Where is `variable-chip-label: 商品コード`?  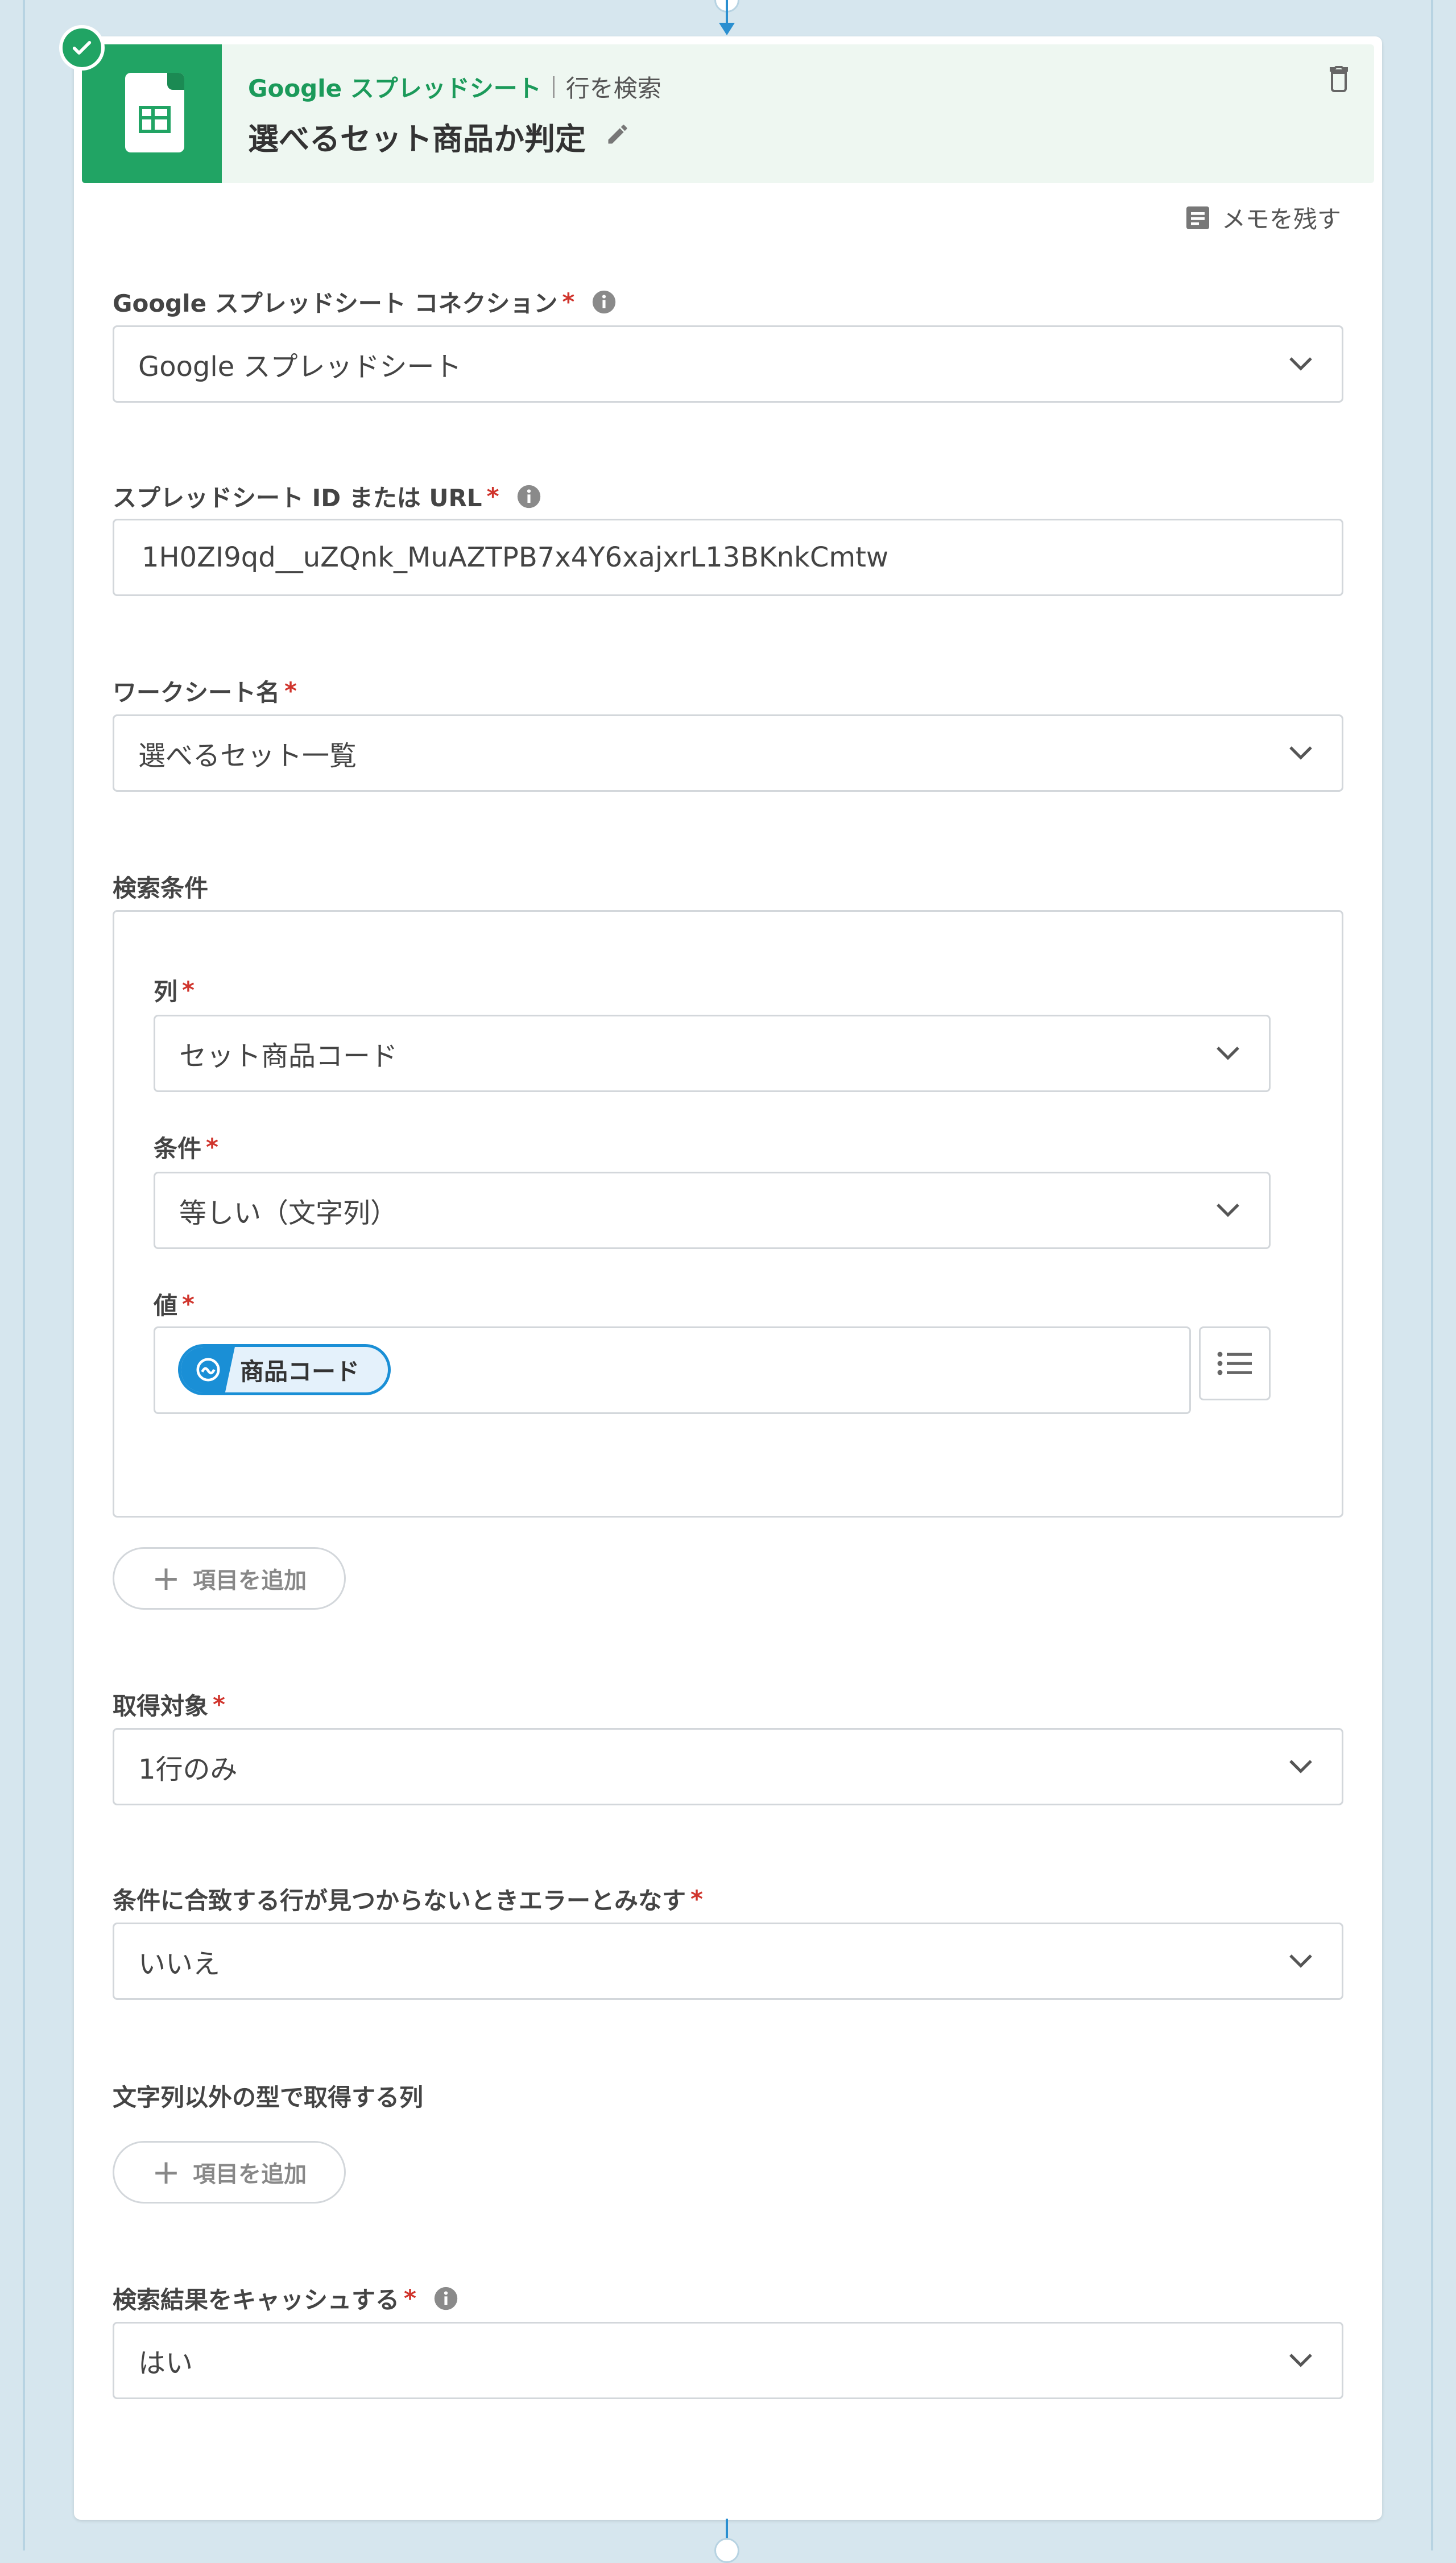
variable-chip-label: 商品コード is located at coordinates (300, 1371).